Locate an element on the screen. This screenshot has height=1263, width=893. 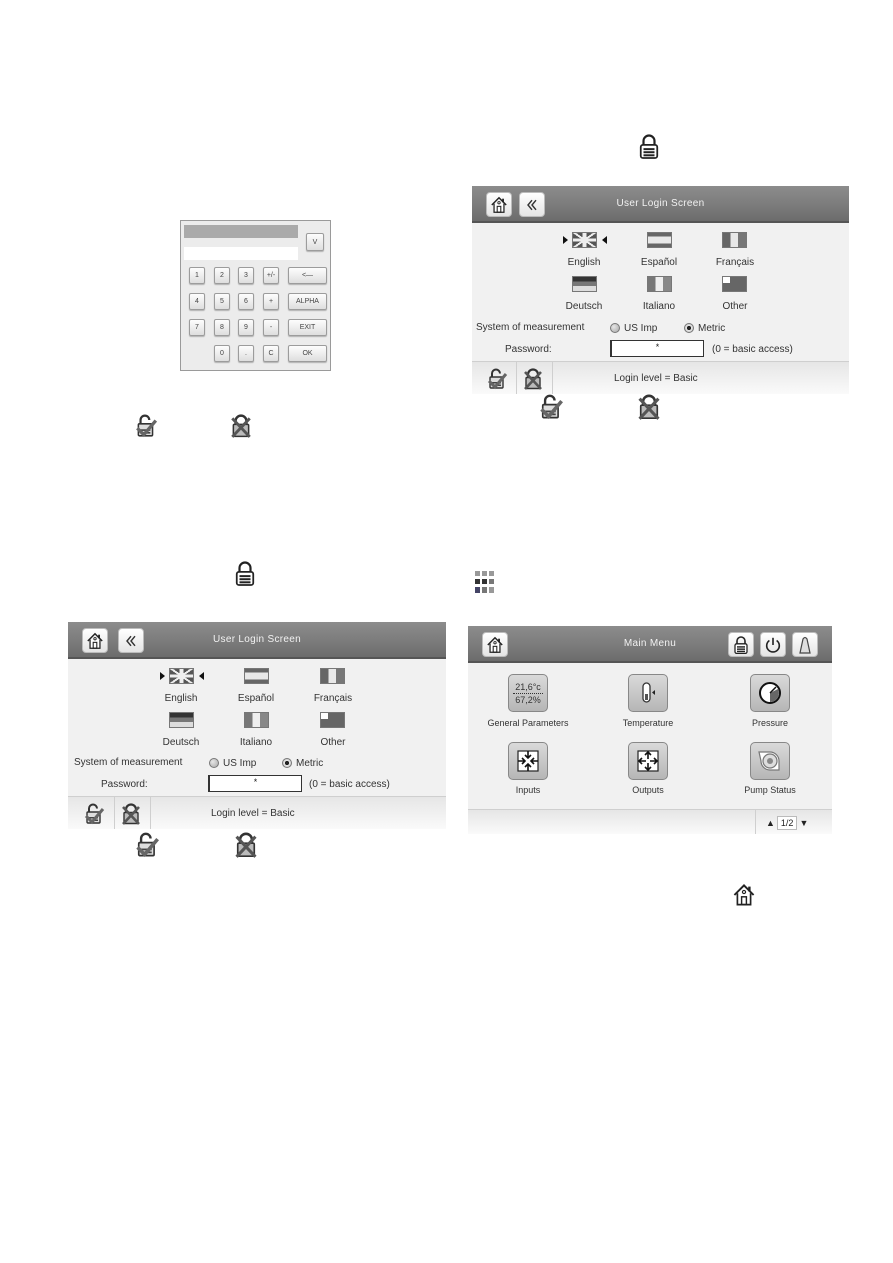
thermometer-icon is located at coordinates (648, 692).